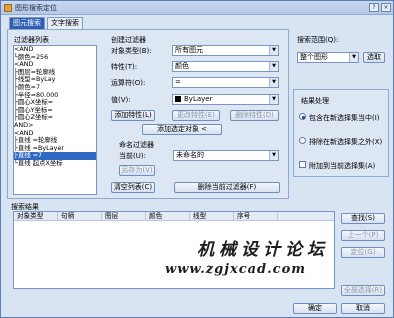 The height and width of the screenshot is (318, 394). Describe the element at coordinates (256, 216) in the screenshot. I see `column-header: 序号` at that location.